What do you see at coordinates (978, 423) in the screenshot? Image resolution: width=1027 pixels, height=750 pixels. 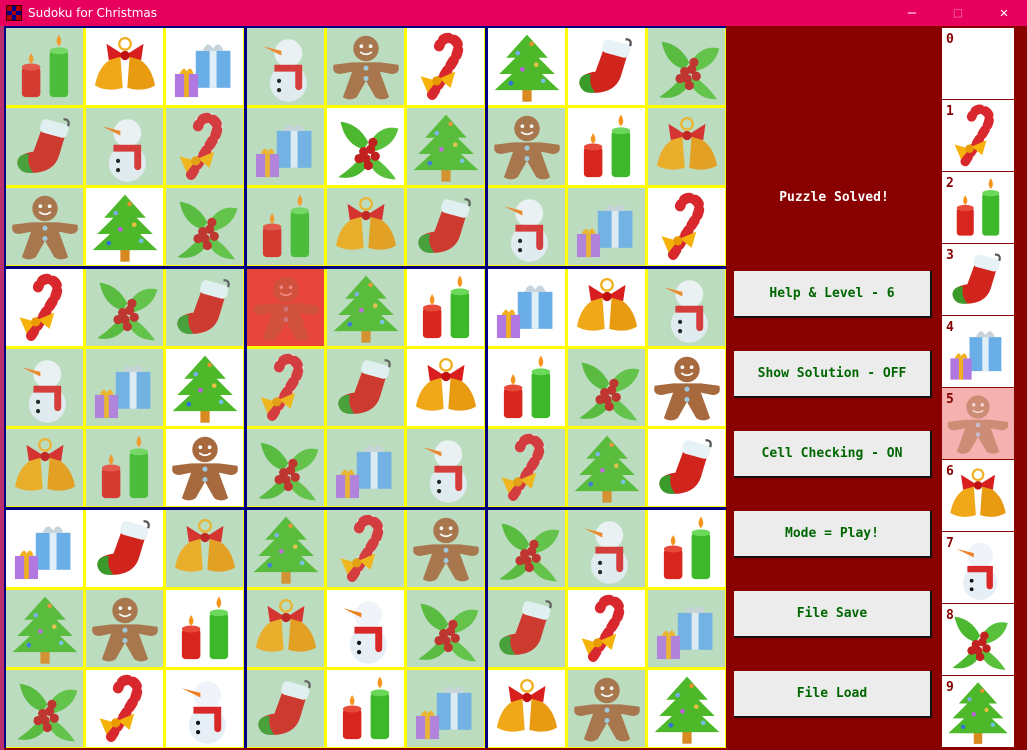 I see `palette-item-5: 5` at bounding box center [978, 423].